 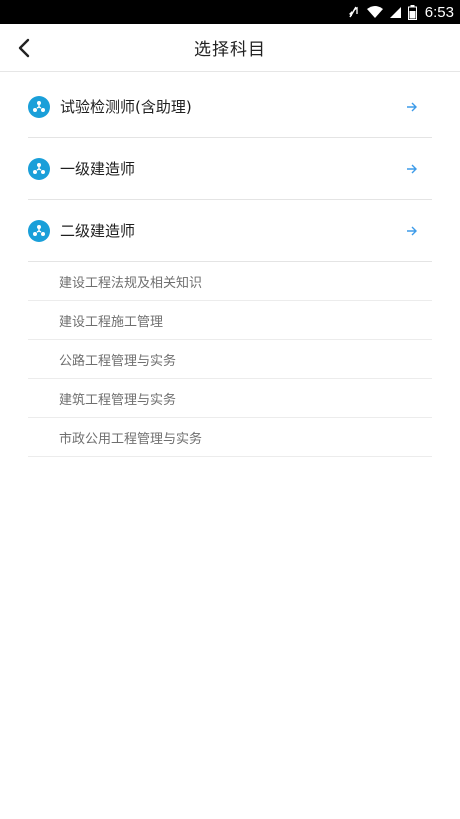 I want to click on back-button, so click(x=24, y=48).